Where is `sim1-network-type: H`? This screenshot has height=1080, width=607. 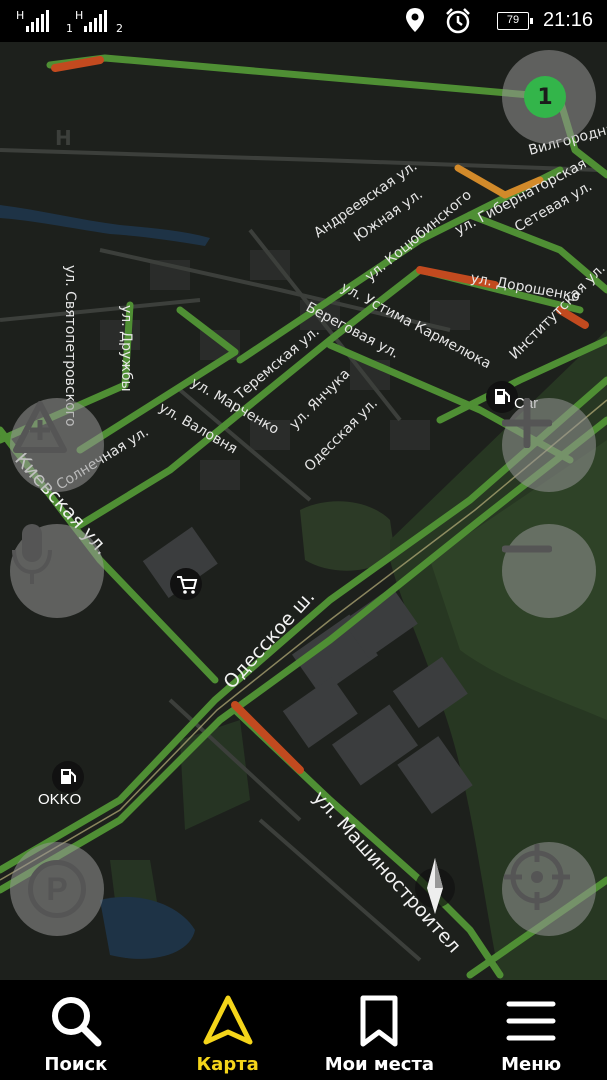 sim1-network-type: H is located at coordinates (20, 15).